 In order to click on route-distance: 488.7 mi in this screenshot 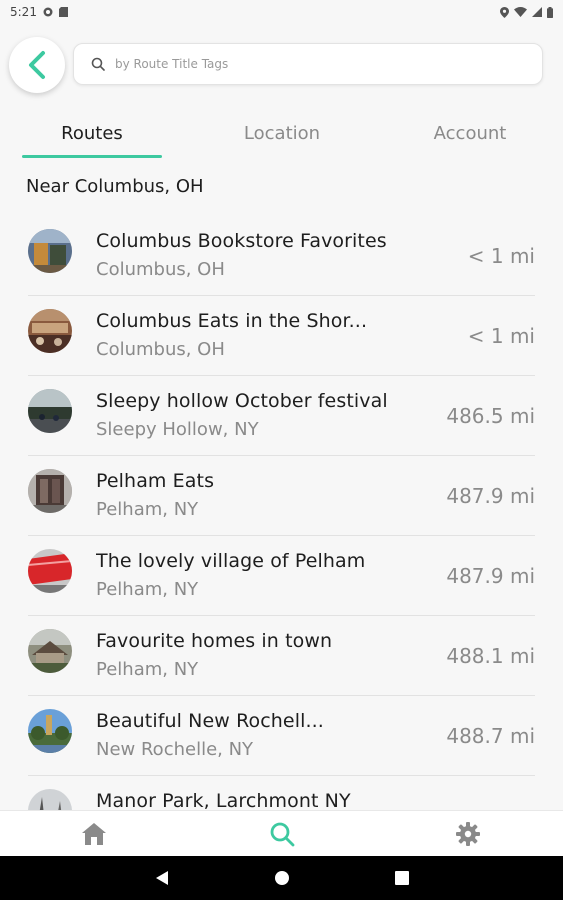, I will do `click(490, 736)`.